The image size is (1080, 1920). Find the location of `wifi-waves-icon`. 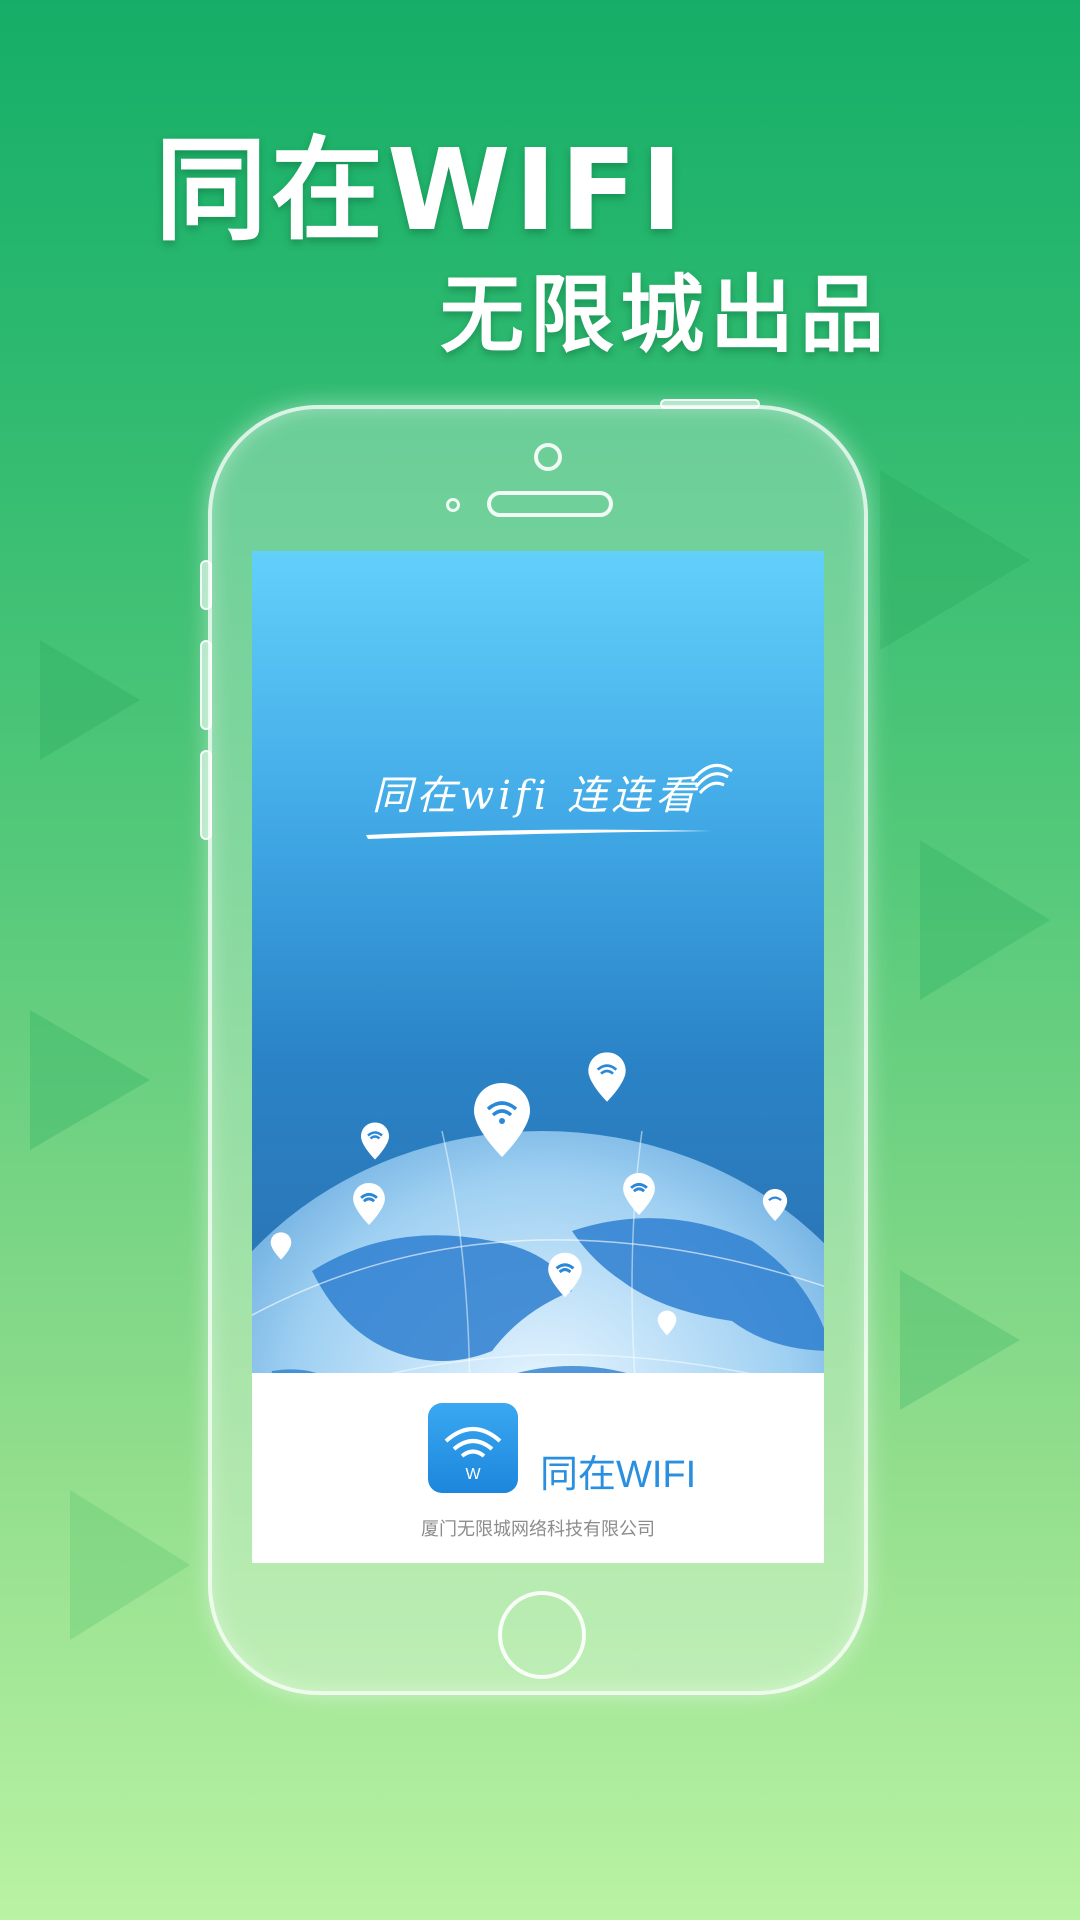

wifi-waves-icon is located at coordinates (711, 779).